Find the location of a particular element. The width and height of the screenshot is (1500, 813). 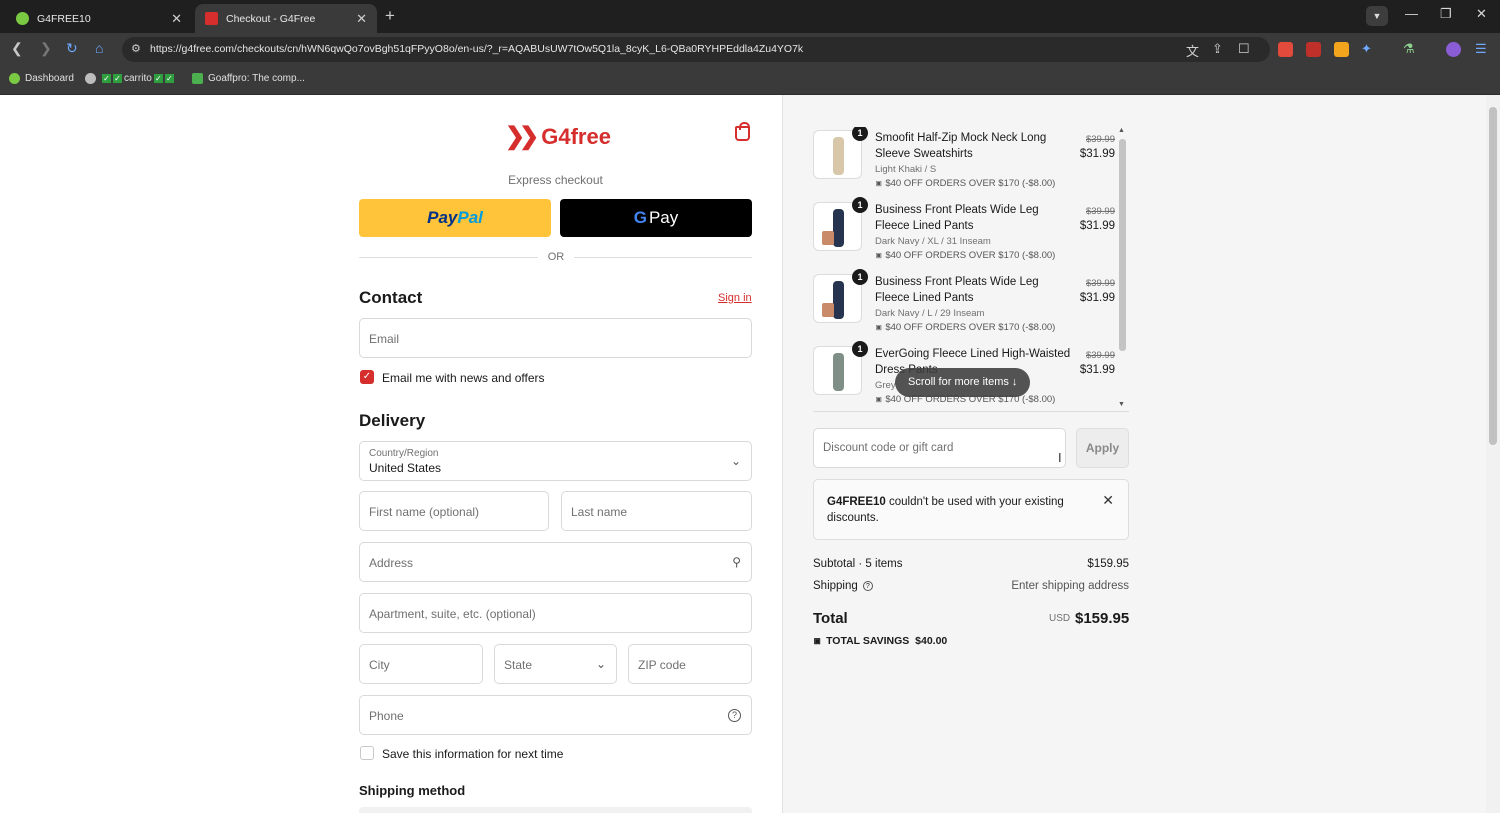

shipping-method-box is located at coordinates (555, 810).